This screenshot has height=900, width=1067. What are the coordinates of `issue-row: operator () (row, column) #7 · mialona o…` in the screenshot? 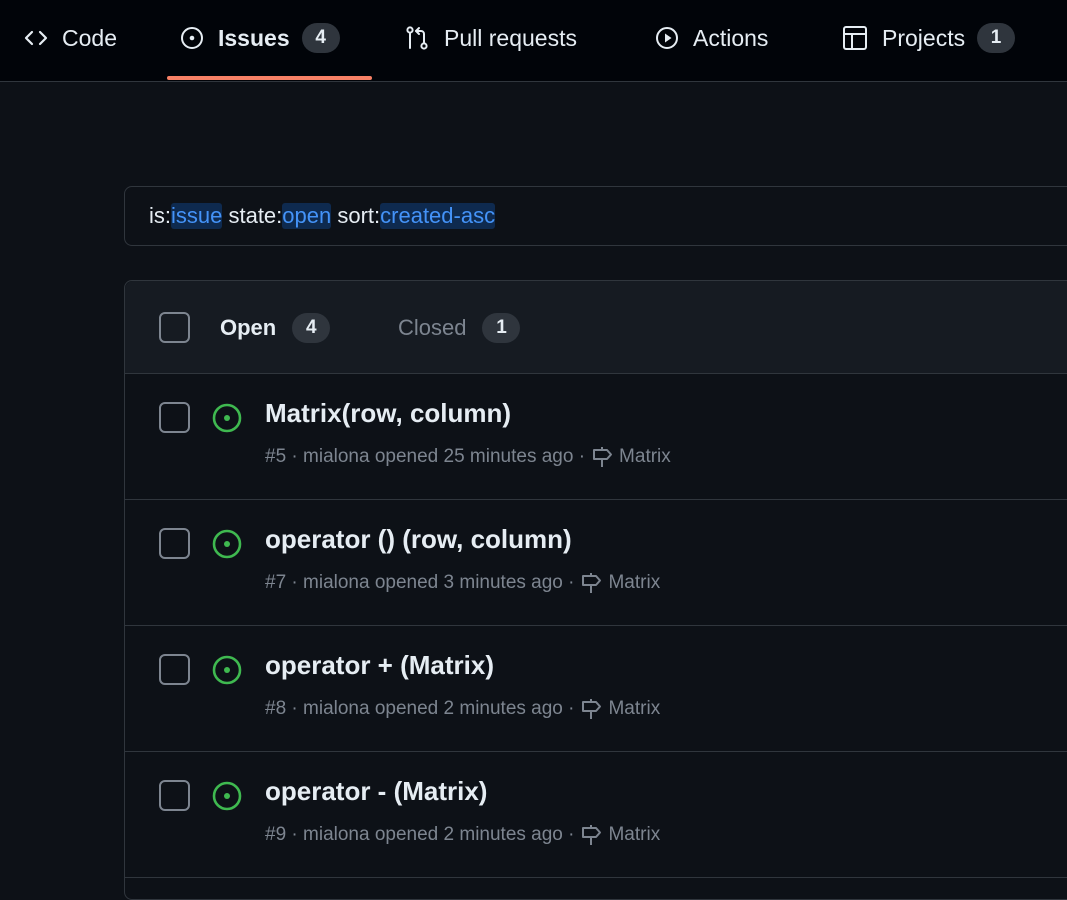 It's located at (596, 563).